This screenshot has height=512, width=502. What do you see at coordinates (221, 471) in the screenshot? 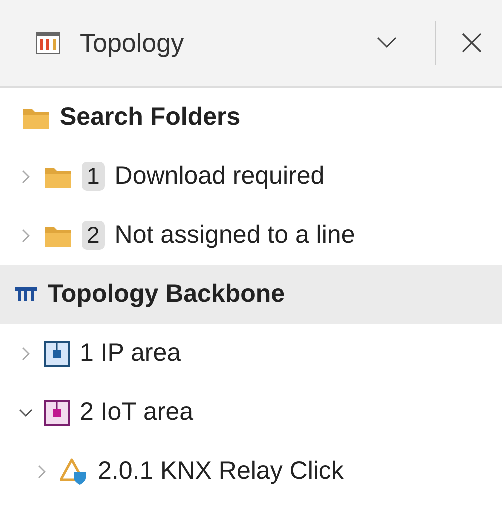
I see `tree-item-label: 2.0.1 KNX Relay Click` at bounding box center [221, 471].